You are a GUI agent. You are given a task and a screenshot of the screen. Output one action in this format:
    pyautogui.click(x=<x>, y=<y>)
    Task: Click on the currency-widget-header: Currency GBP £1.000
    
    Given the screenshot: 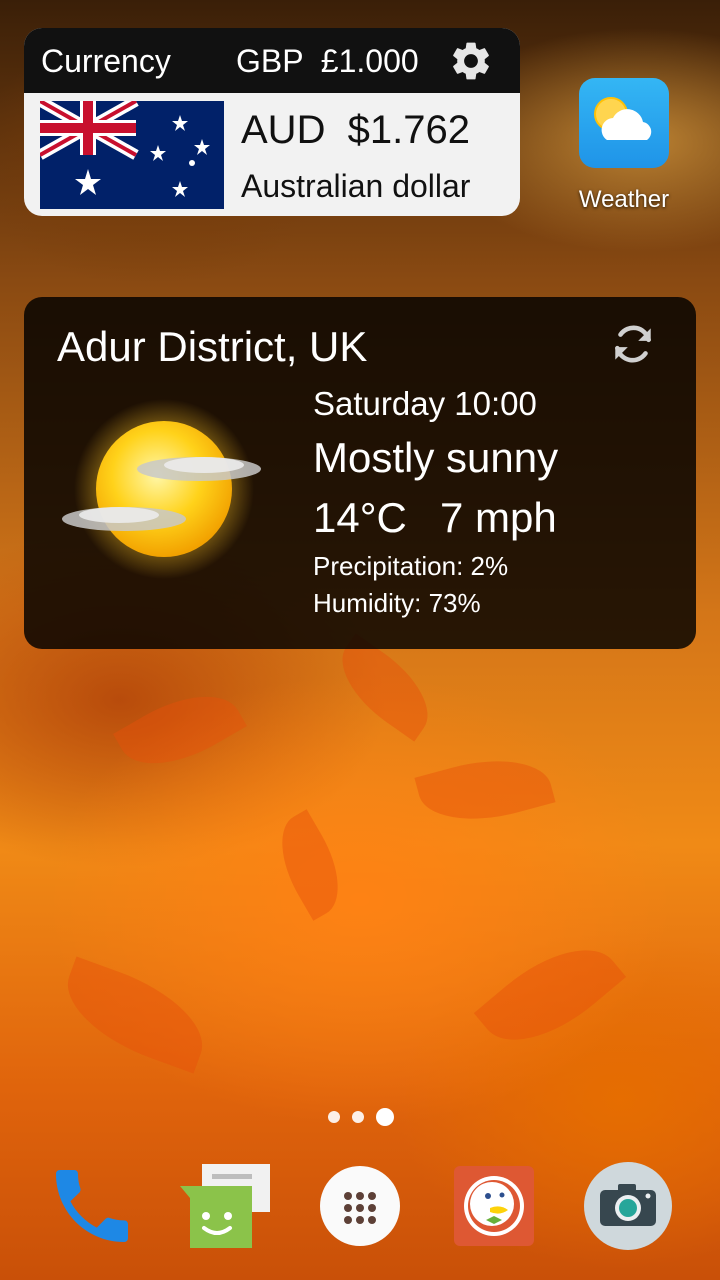 What is the action you would take?
    pyautogui.click(x=272, y=60)
    